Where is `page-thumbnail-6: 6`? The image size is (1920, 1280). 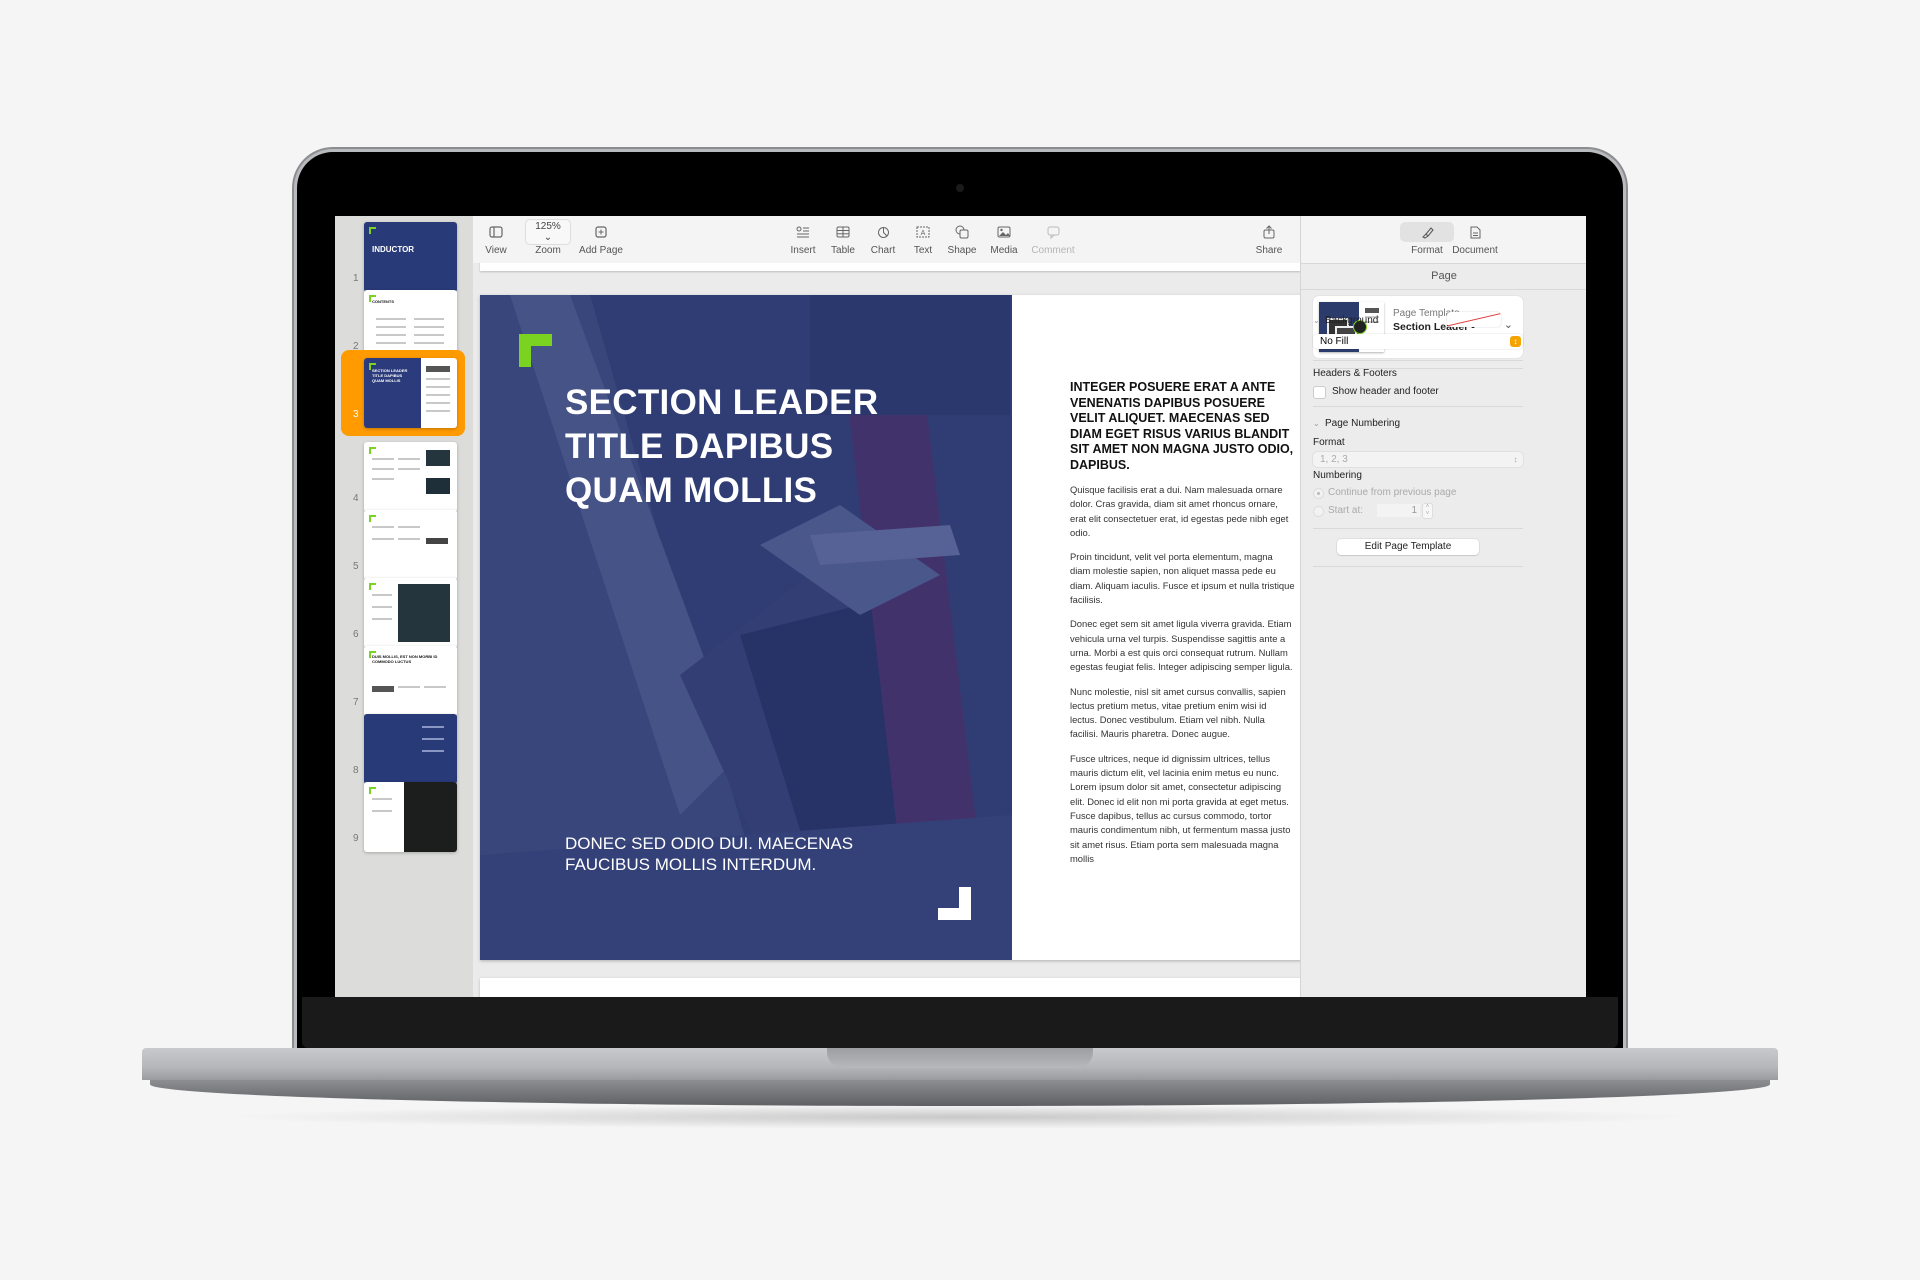 page-thumbnail-6: 6 is located at coordinates (404, 610).